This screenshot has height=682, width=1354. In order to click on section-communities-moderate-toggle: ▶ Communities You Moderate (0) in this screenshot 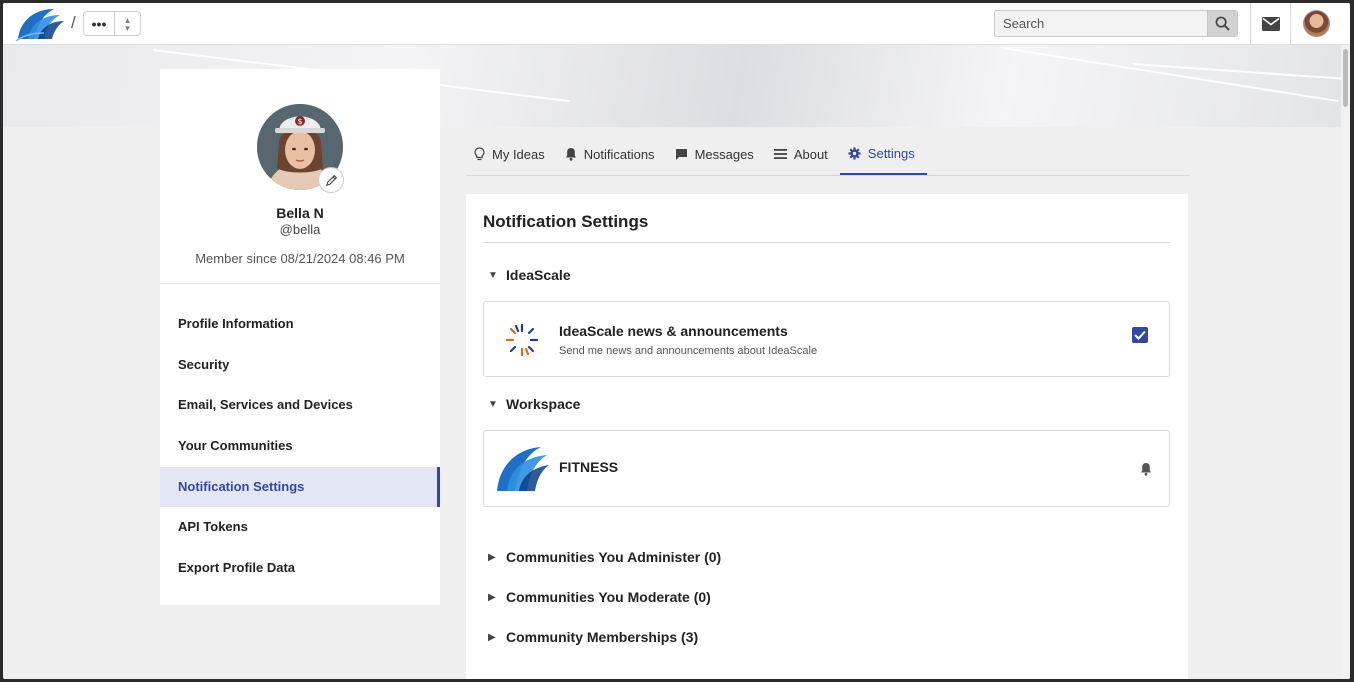, I will do `click(599, 597)`.